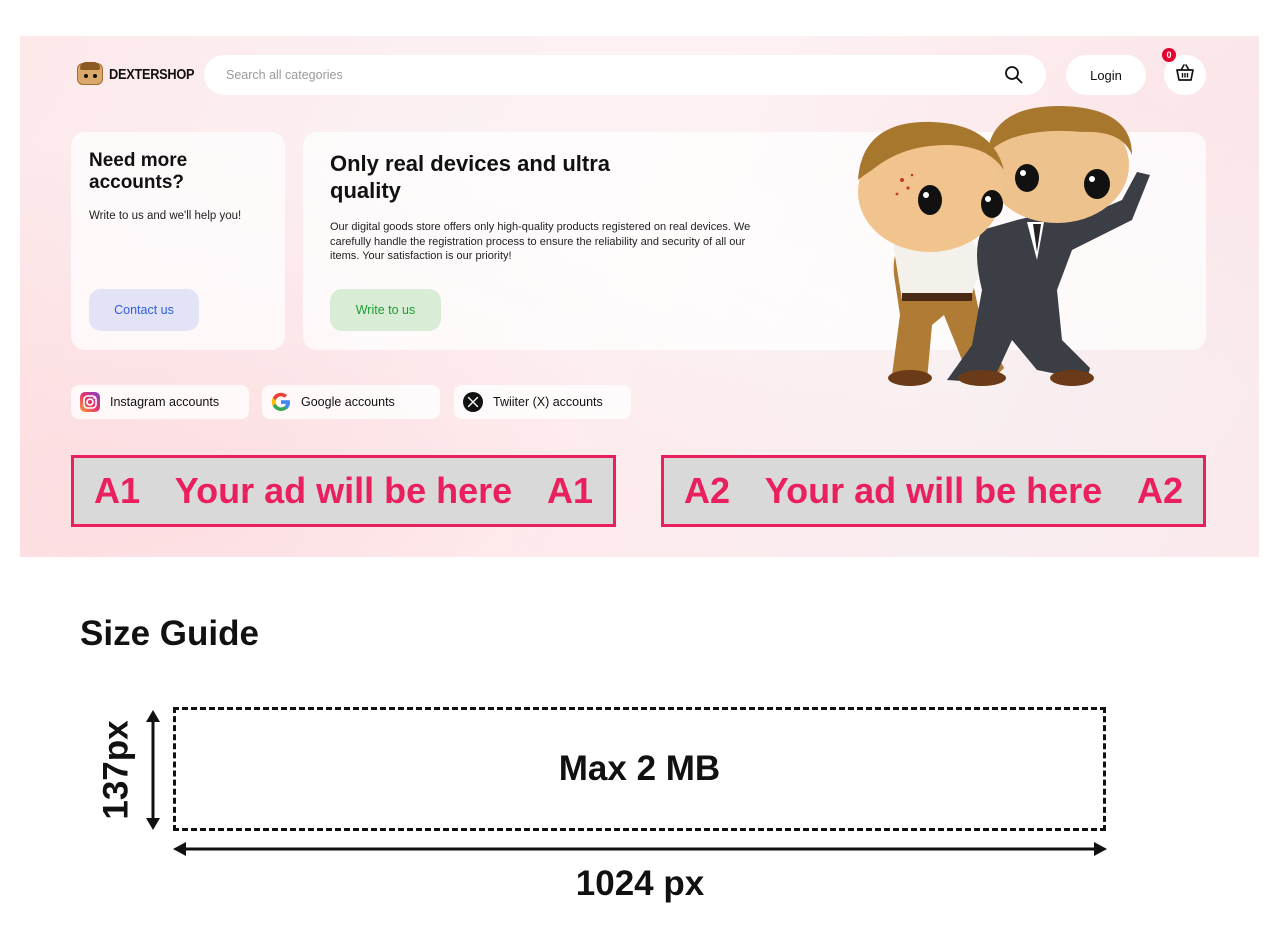 The image size is (1280, 952). What do you see at coordinates (153, 716) in the screenshot?
I see `height-arrow-head-top` at bounding box center [153, 716].